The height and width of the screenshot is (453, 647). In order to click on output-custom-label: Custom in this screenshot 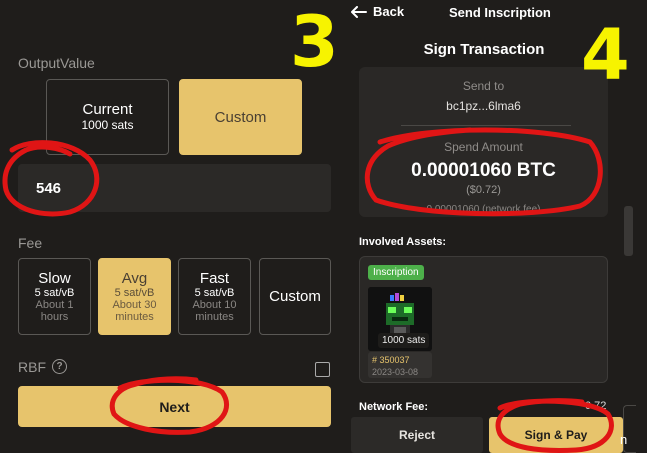, I will do `click(240, 117)`.